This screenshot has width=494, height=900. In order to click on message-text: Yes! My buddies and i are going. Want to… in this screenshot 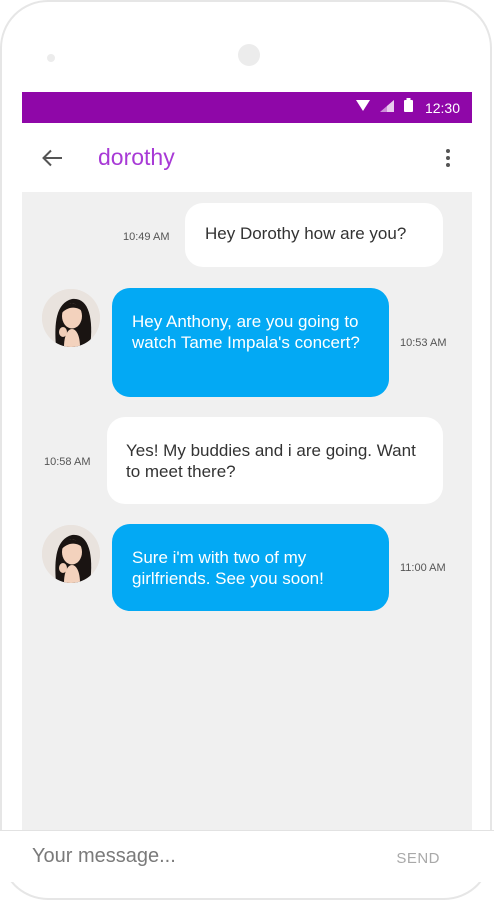, I will do `click(271, 461)`.